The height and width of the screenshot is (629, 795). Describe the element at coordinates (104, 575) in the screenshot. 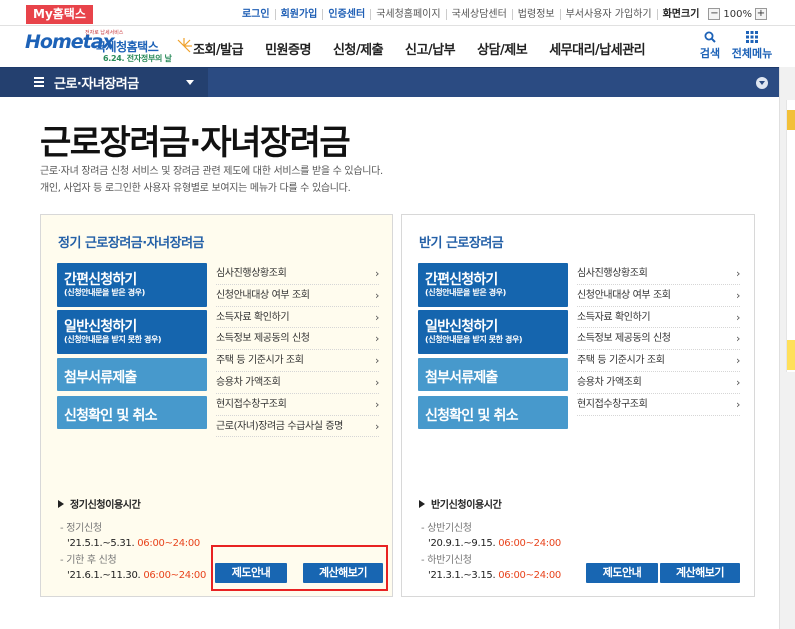

I see `period-date: '21.6.1.~11.30.` at that location.